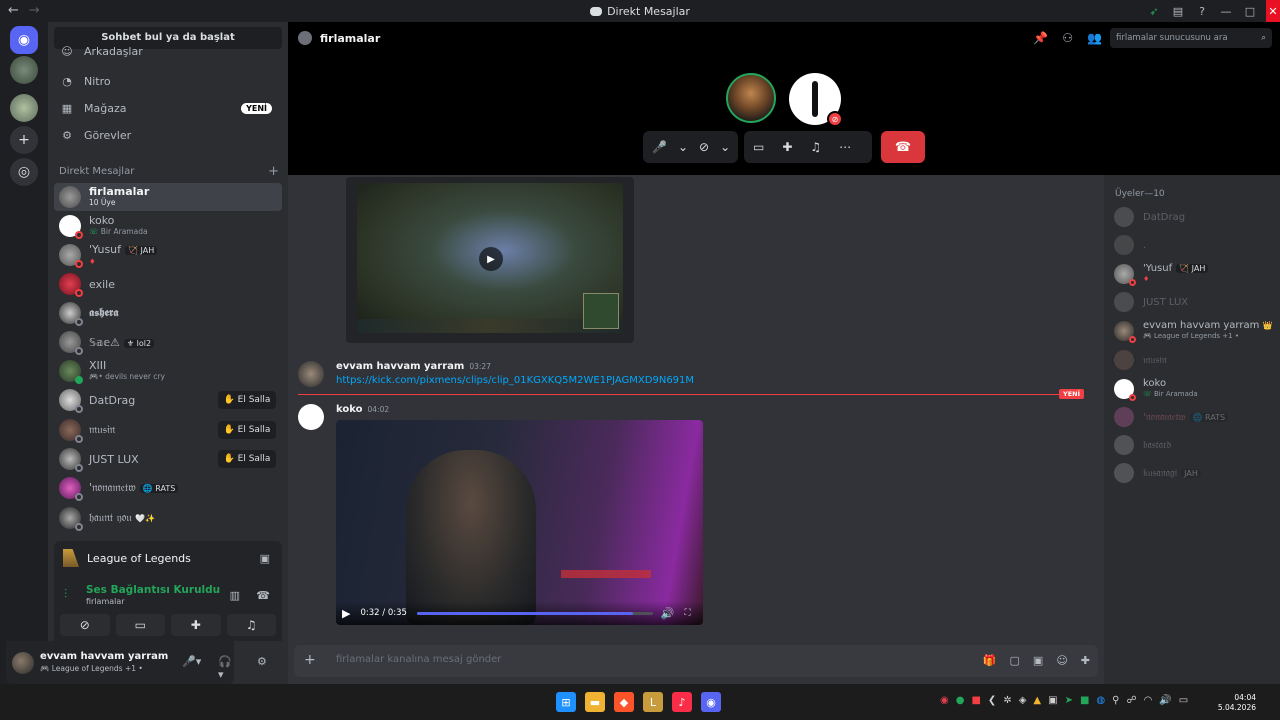 Image resolution: width=1280 pixels, height=720 pixels. Describe the element at coordinates (168, 518) in the screenshot. I see `dm-item: 𝔥𝔞𝔲𝔫𝔱 𝔶𝔬𝔲 🤍✨` at that location.